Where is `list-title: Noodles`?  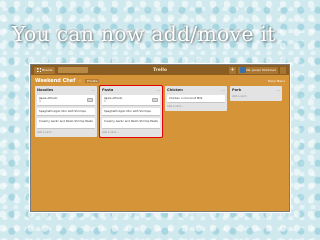
list-title: Noodles is located at coordinates (45, 90).